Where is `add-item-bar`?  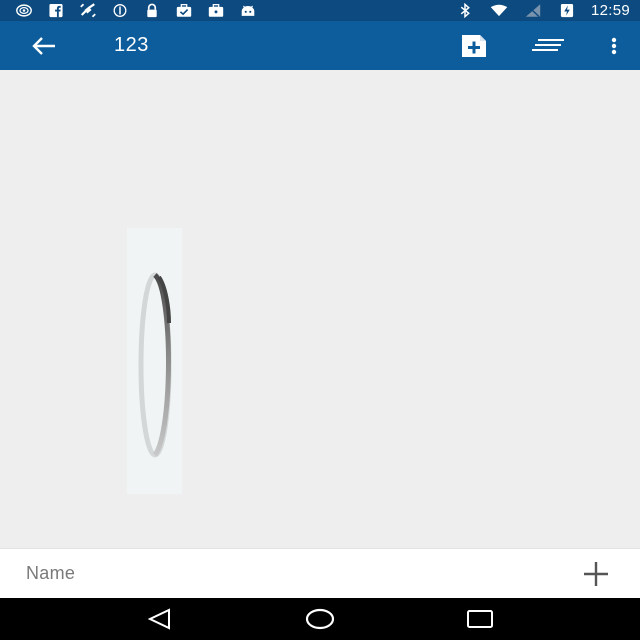 add-item-bar is located at coordinates (320, 573).